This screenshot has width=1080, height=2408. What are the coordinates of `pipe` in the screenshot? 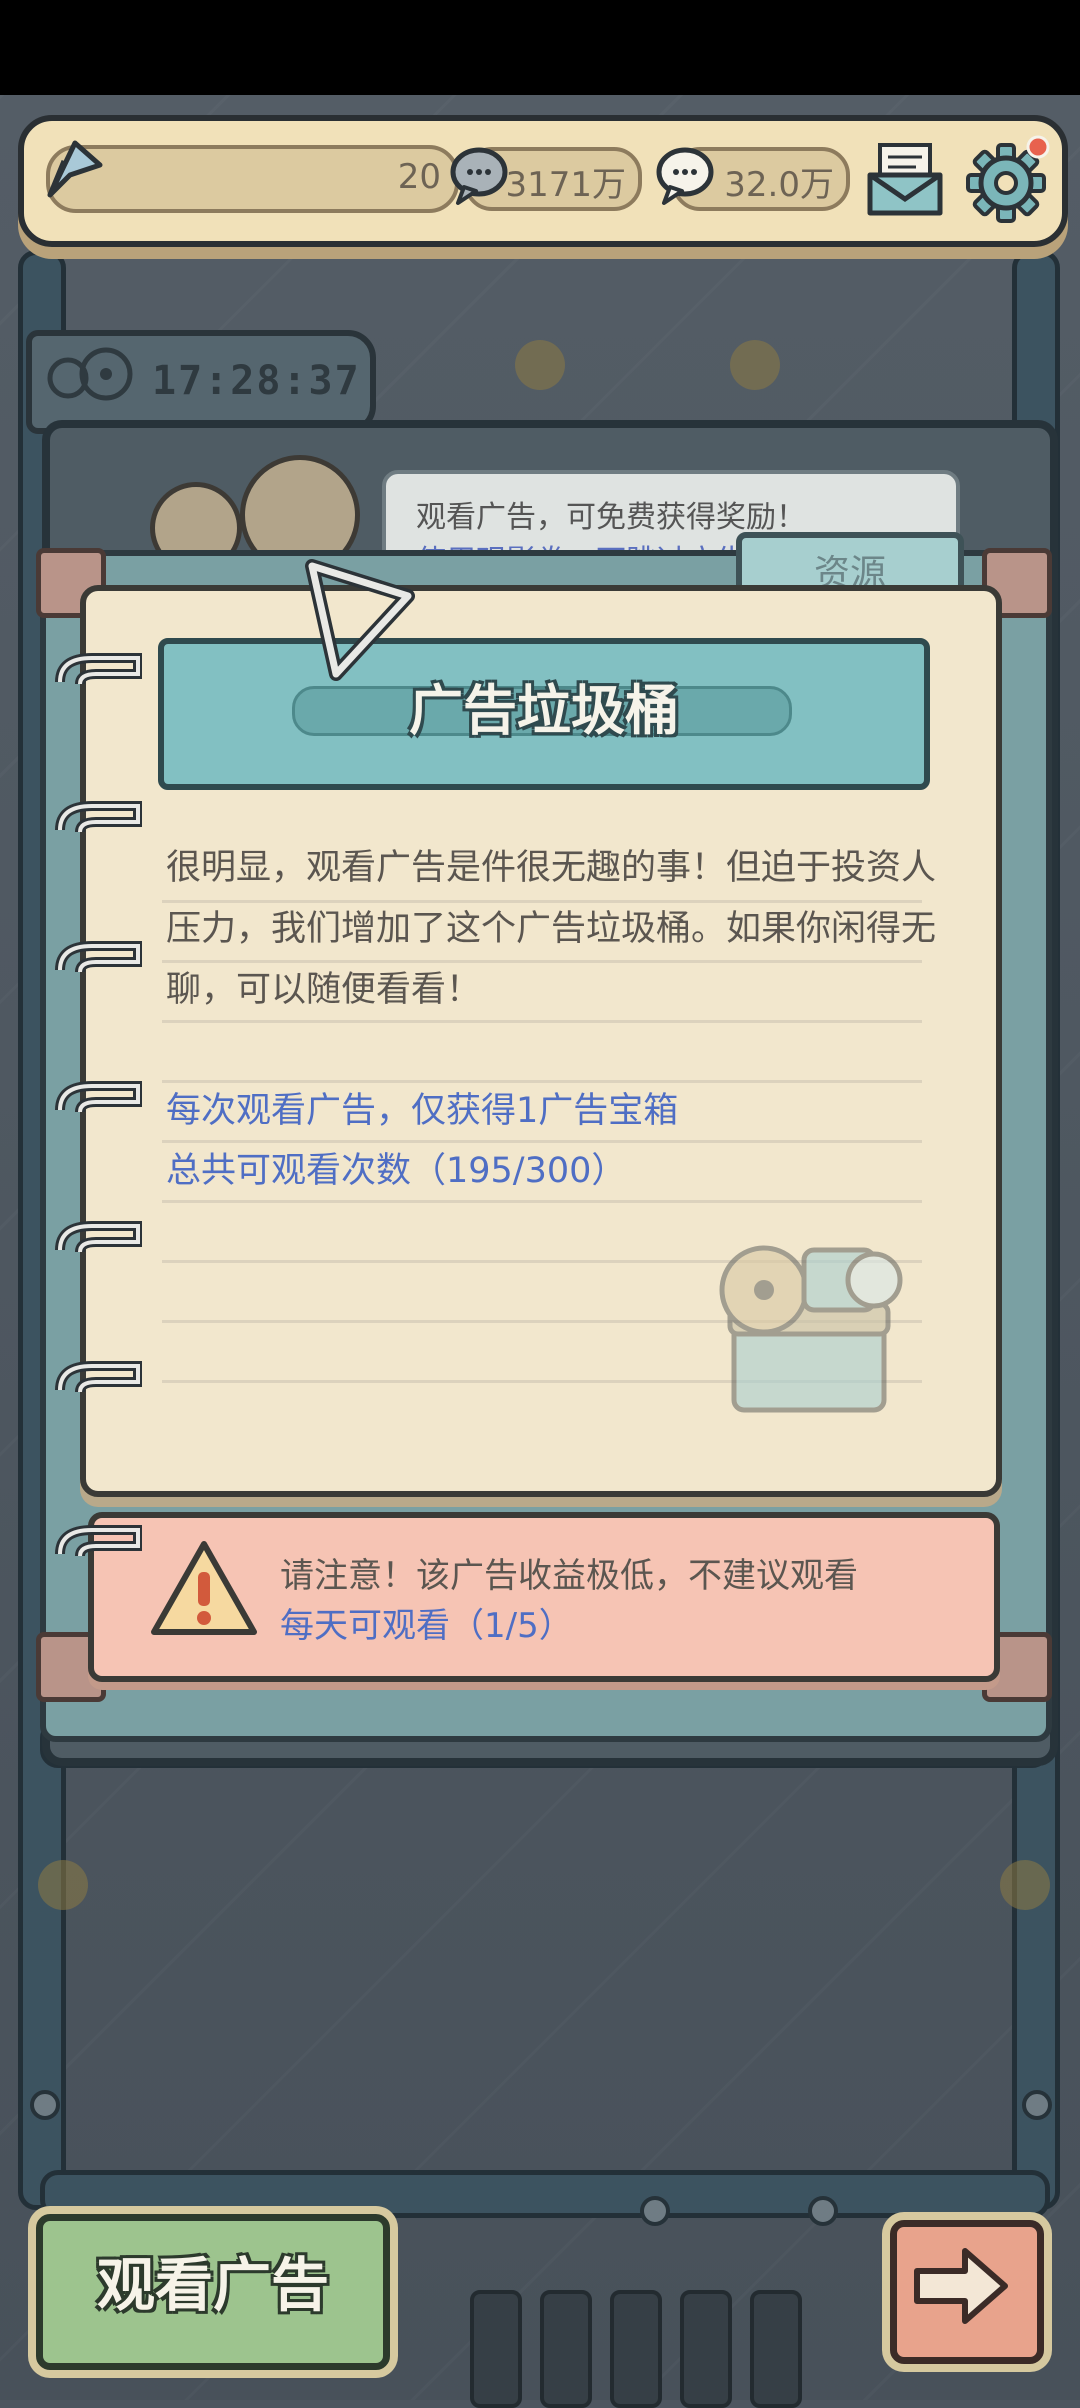 It's located at (545, 2194).